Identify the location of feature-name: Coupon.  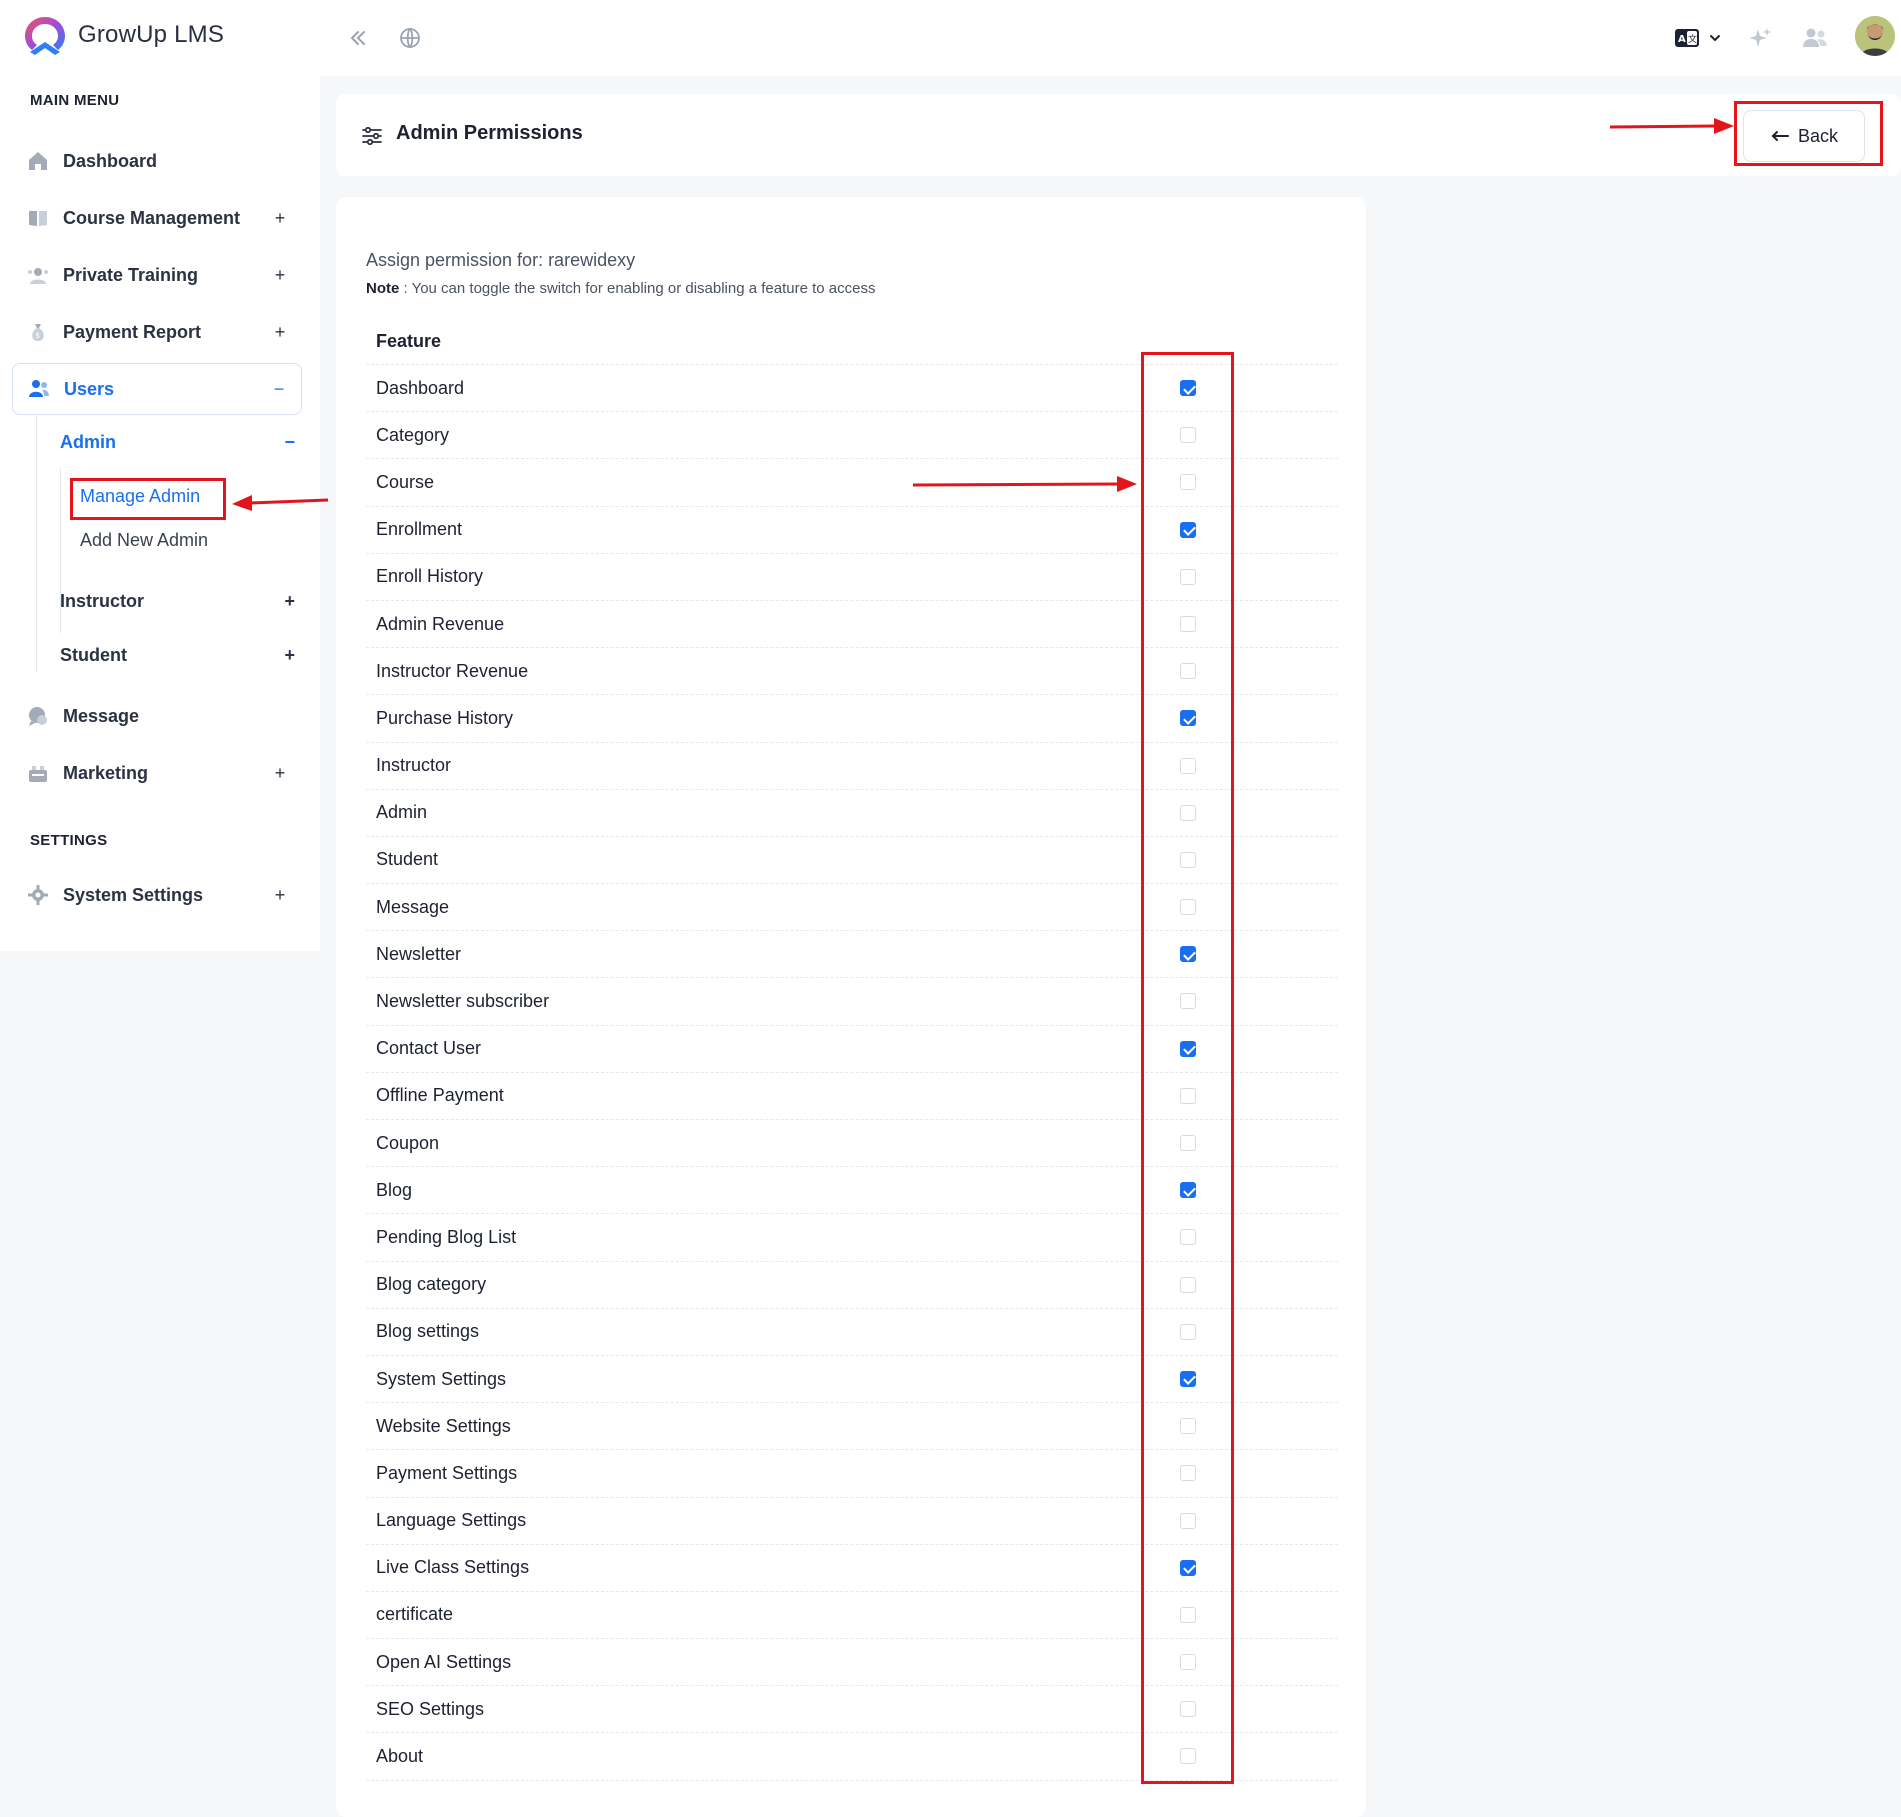
(408, 1142).